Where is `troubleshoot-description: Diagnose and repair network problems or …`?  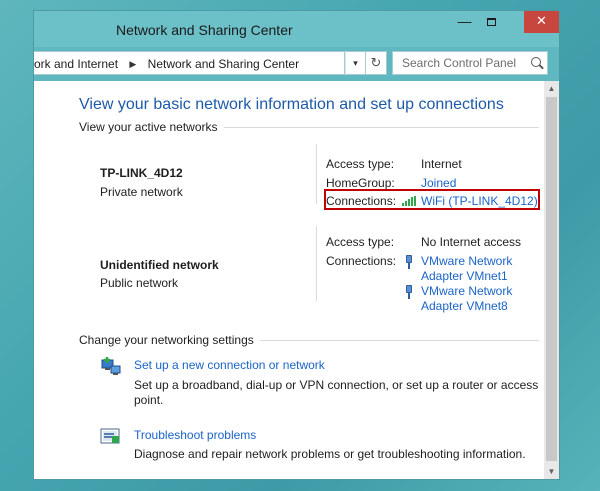
troubleshoot-description: Diagnose and repair network problems or … is located at coordinates (330, 454).